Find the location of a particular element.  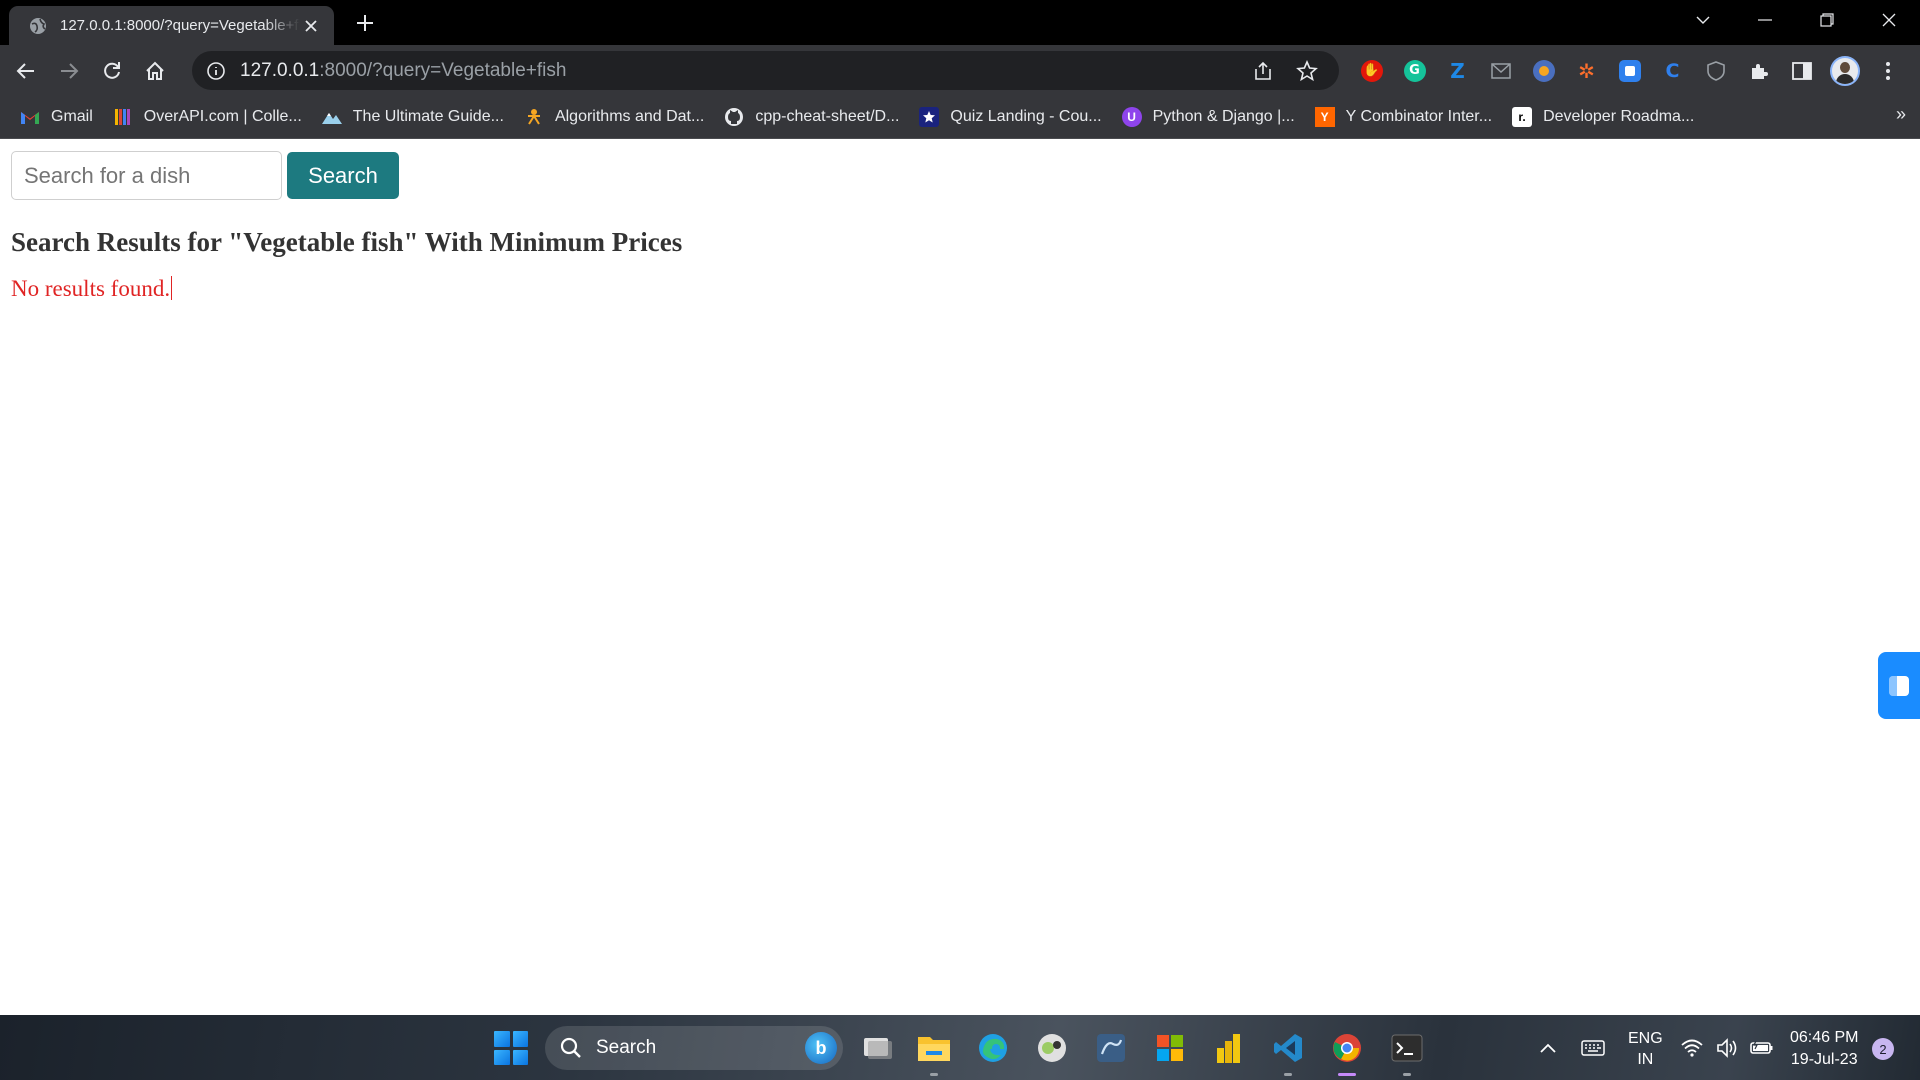

grammarly-extension-icon: G is located at coordinates (1414, 70).